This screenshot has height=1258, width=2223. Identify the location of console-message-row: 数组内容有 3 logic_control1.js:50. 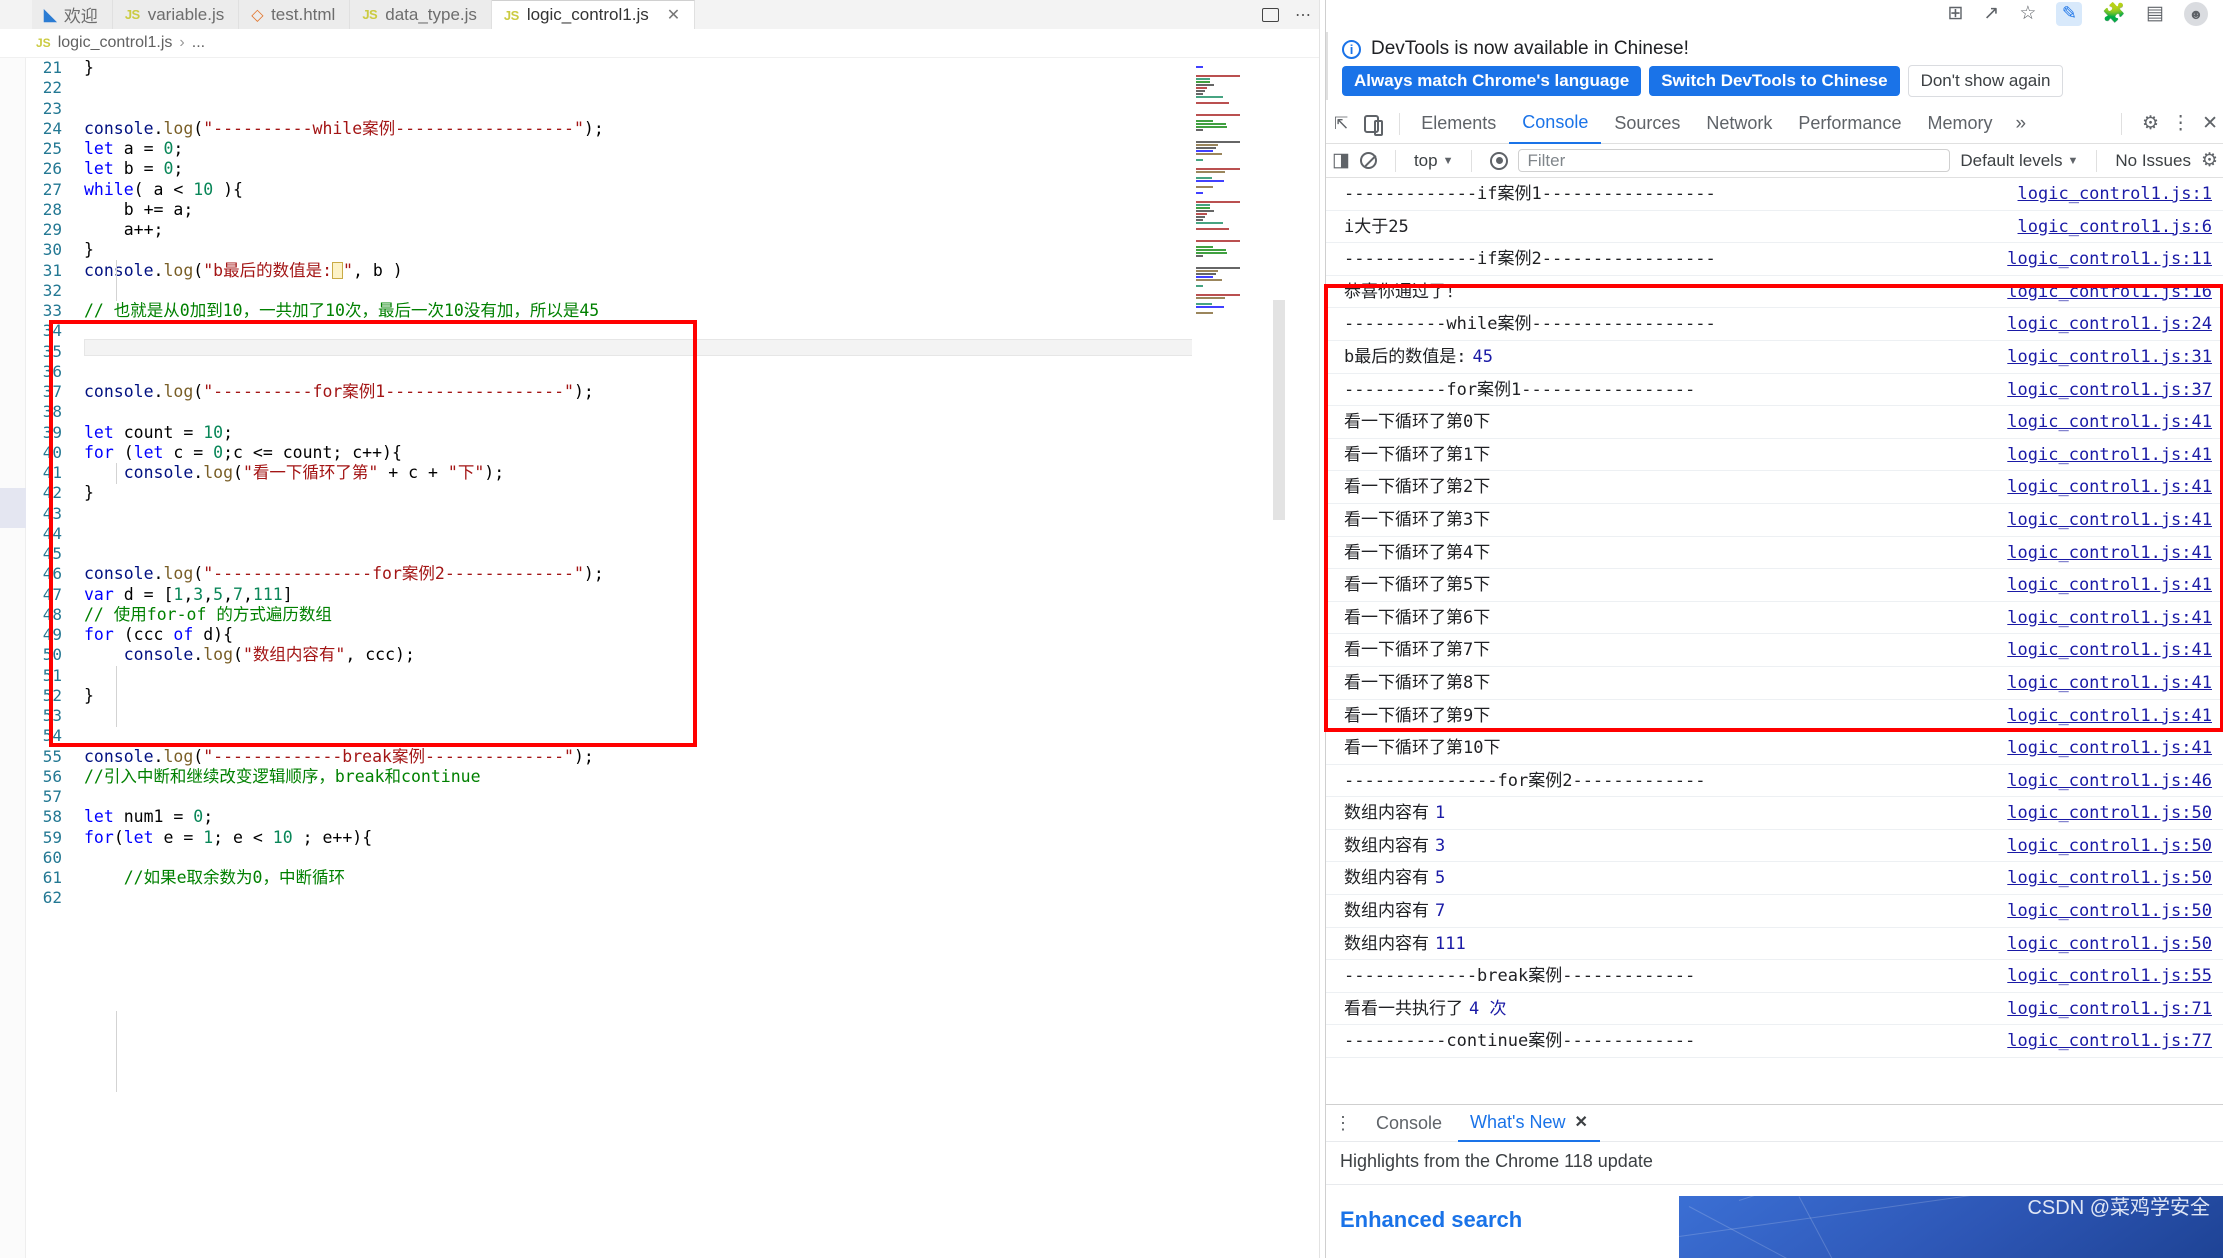
(1774, 846).